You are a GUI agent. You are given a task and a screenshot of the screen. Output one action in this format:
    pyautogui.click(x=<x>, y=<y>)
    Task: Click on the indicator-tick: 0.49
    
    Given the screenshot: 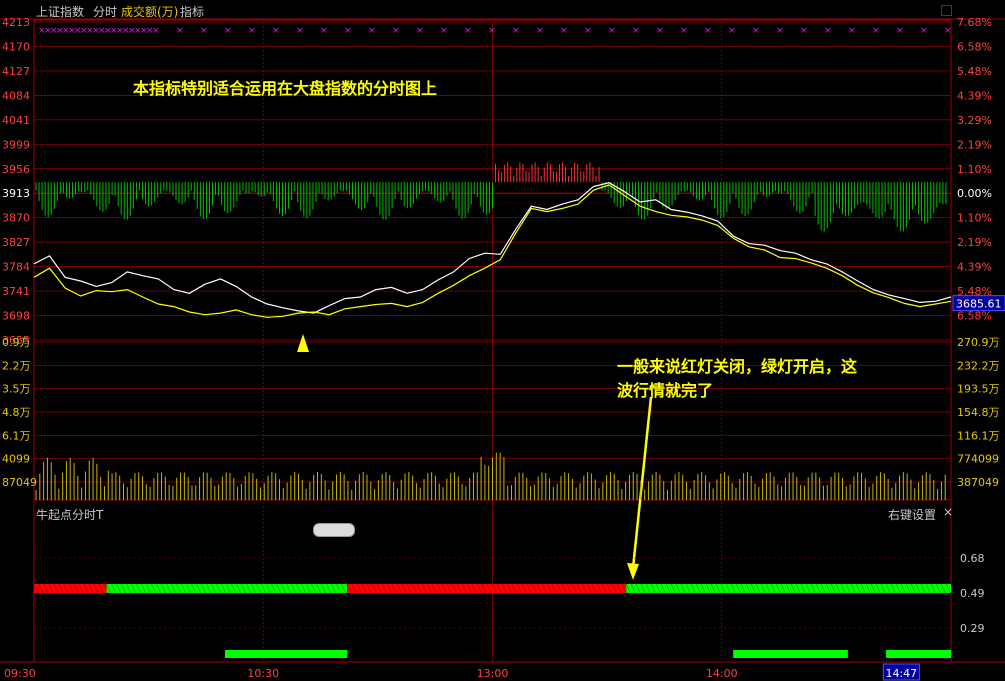 What is the action you would take?
    pyautogui.click(x=972, y=593)
    